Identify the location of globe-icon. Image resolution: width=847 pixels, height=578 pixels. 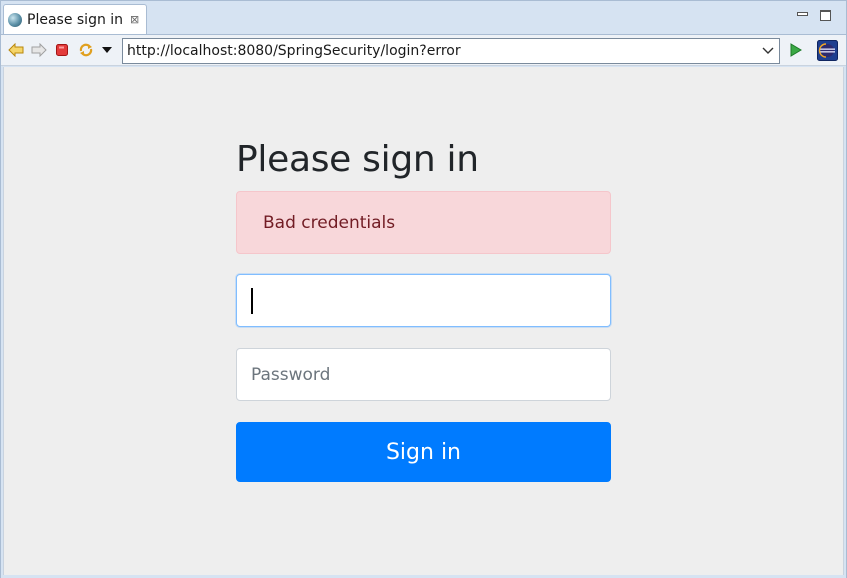
(15, 19).